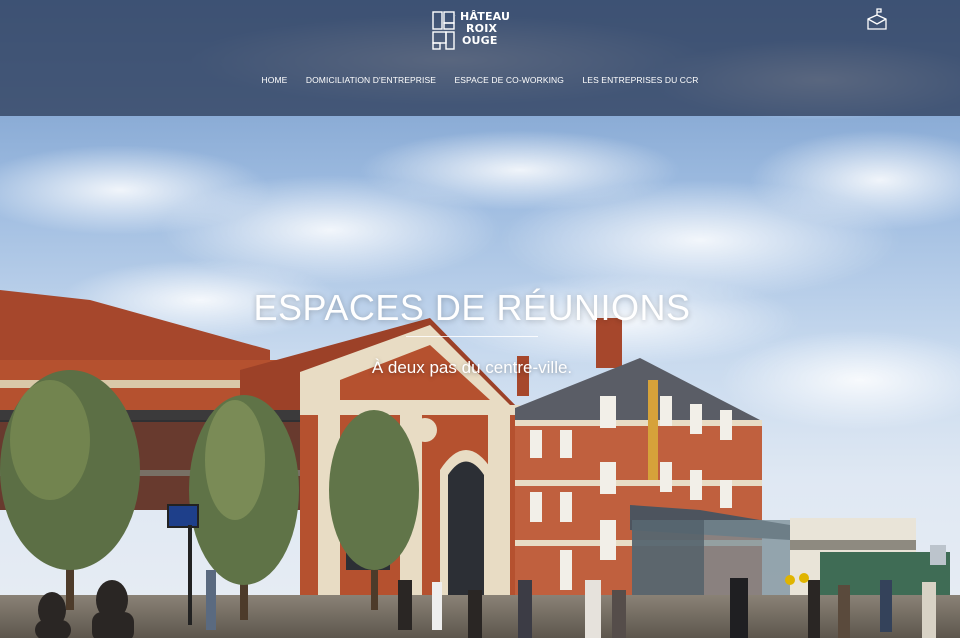 The image size is (960, 638). What do you see at coordinates (444, 30) in the screenshot?
I see `logo-mark-icon` at bounding box center [444, 30].